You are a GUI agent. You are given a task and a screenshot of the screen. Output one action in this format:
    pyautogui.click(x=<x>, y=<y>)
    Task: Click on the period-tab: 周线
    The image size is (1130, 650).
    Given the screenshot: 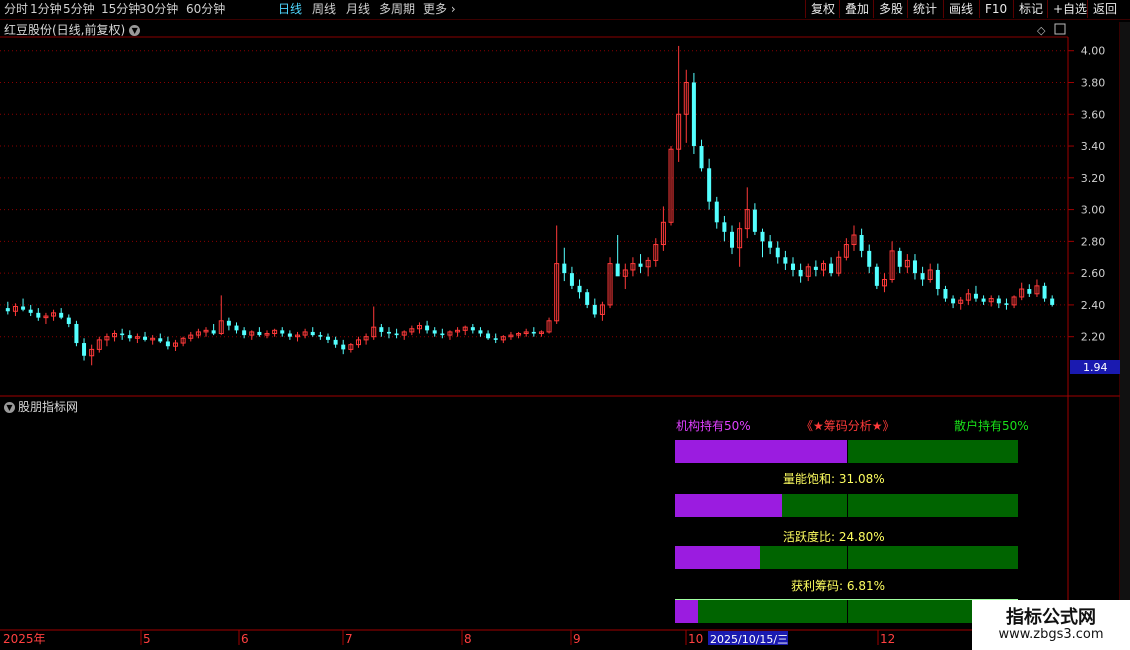 What is the action you would take?
    pyautogui.click(x=324, y=9)
    